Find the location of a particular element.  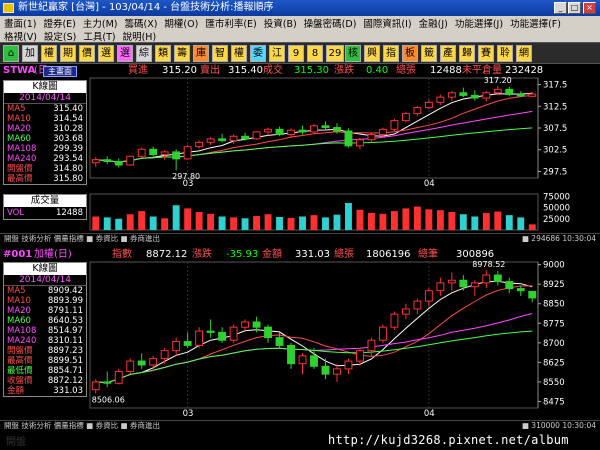

y-tick-label: 8625 is located at coordinates (554, 363).